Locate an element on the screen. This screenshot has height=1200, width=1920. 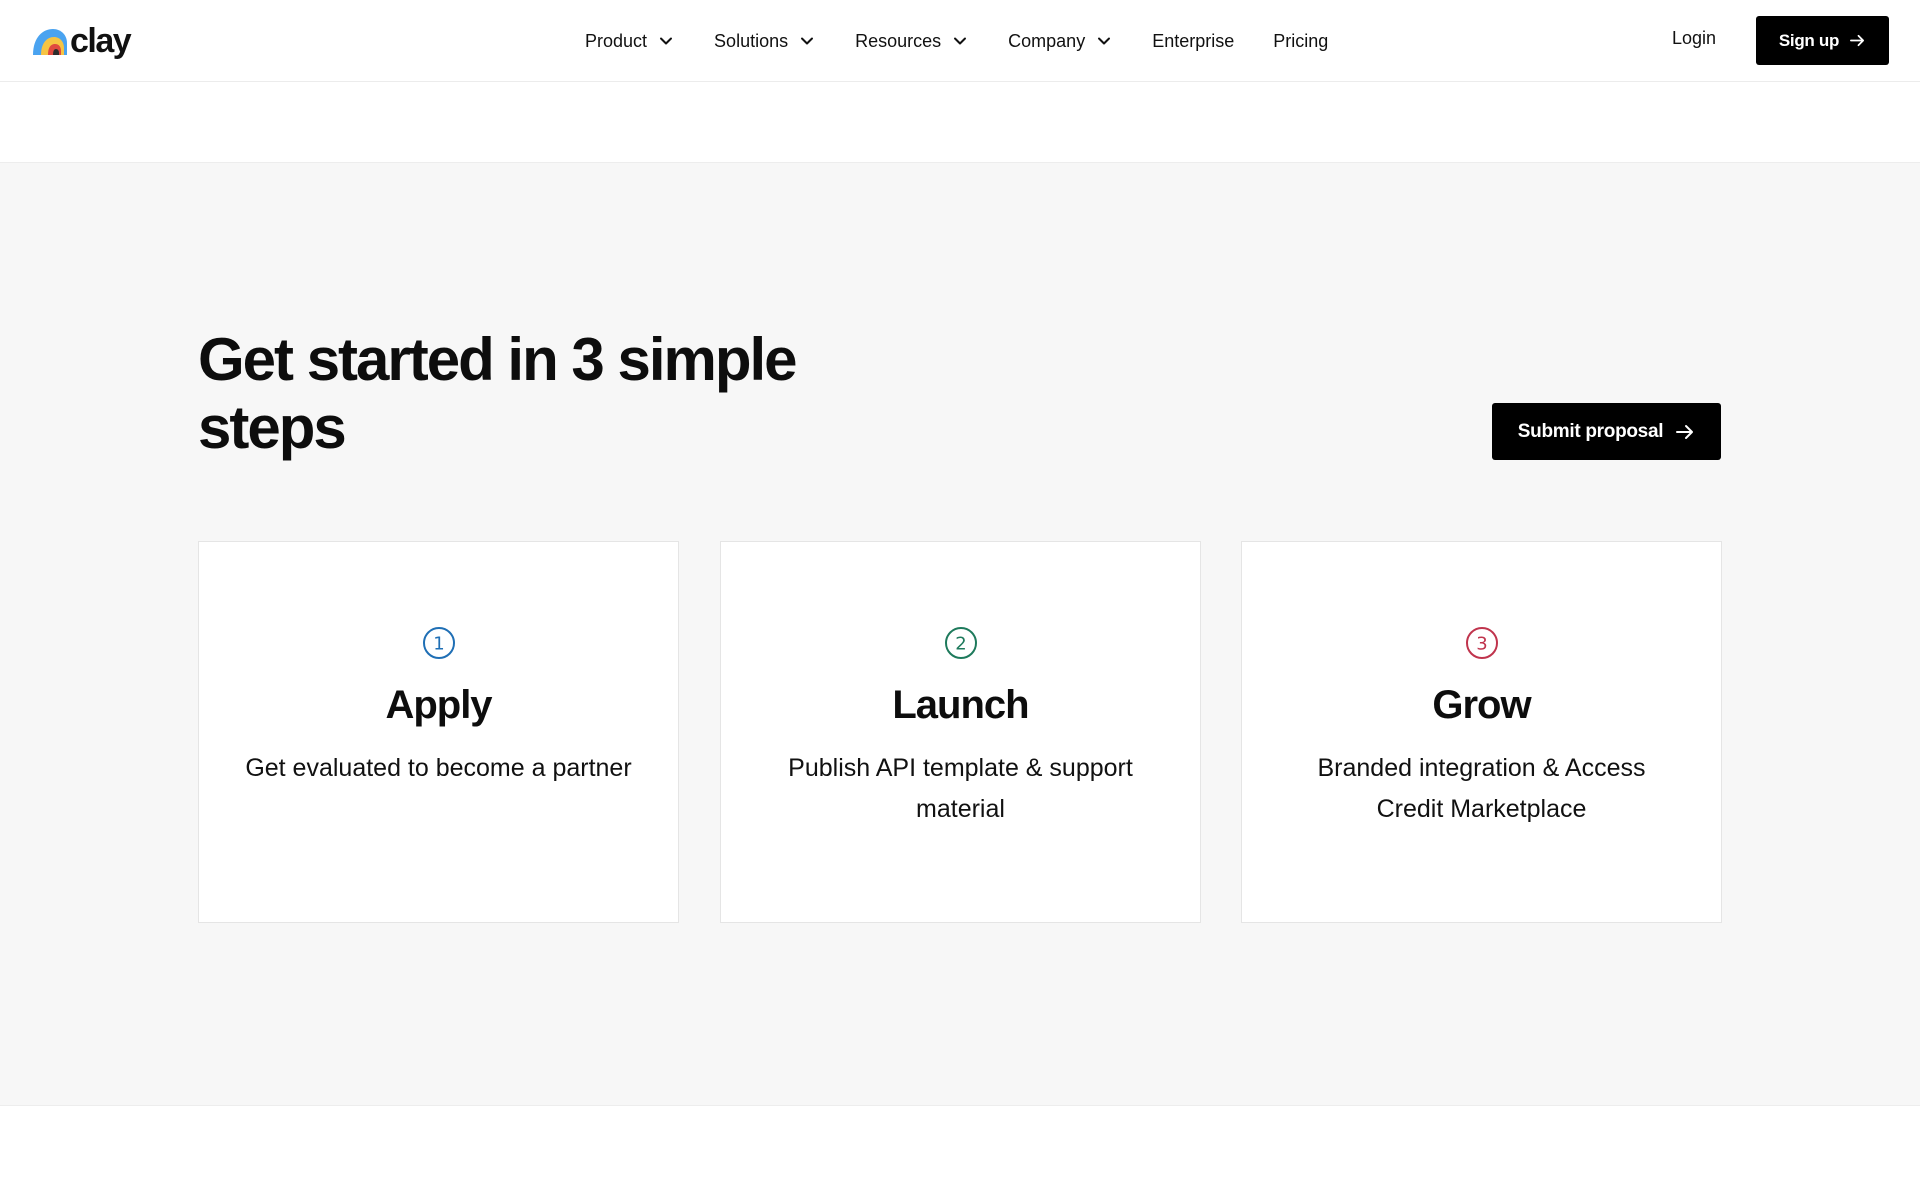
signup-button: Sign up is located at coordinates (1822, 40).